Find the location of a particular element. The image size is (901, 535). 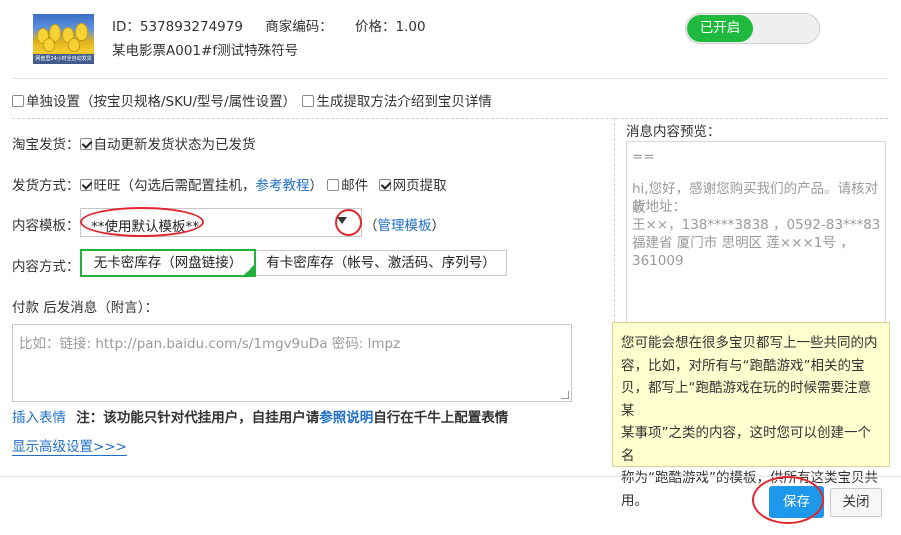

thumbnail-caption: 网盘里24小时全自动发货 is located at coordinates (63, 59).